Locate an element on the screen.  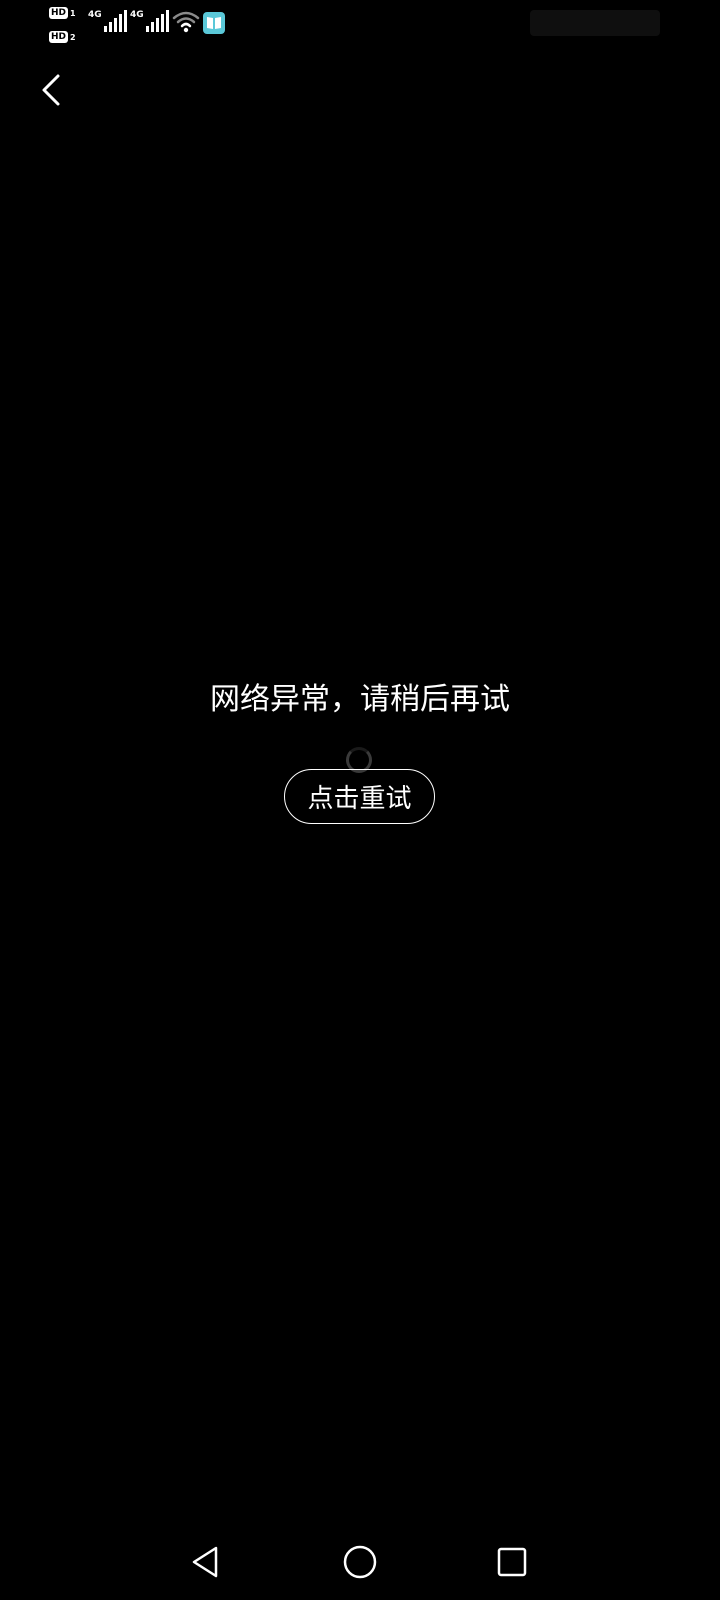
nav-back-button is located at coordinates (206, 1562).